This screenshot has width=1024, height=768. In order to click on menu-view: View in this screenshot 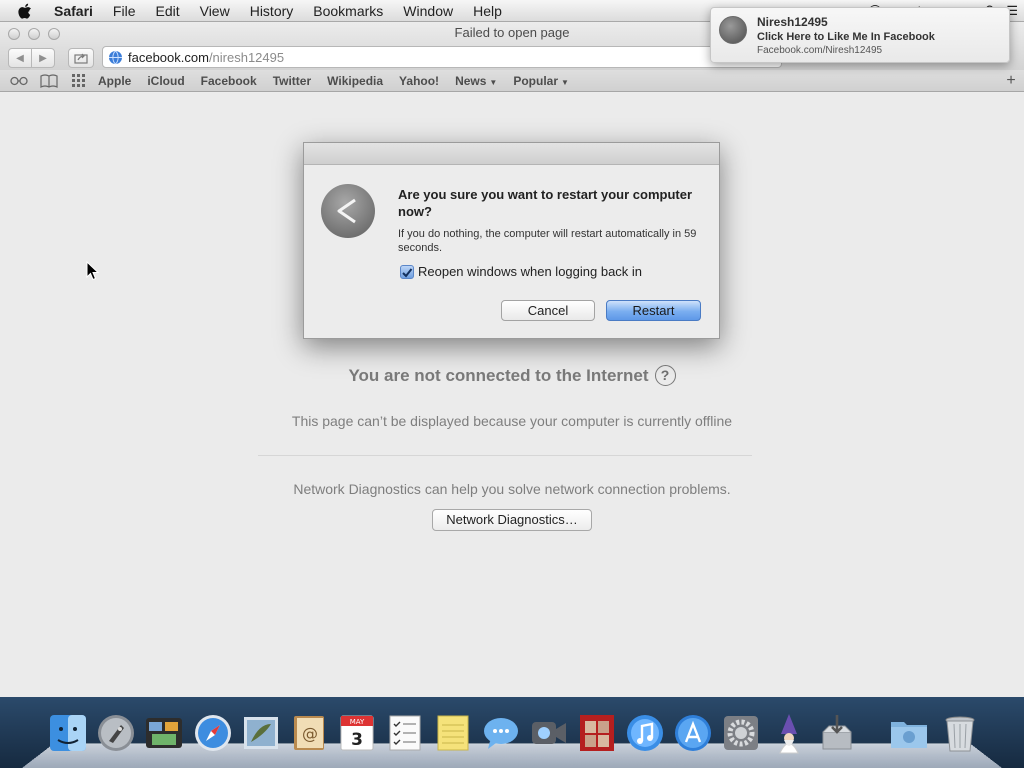, I will do `click(215, 11)`.